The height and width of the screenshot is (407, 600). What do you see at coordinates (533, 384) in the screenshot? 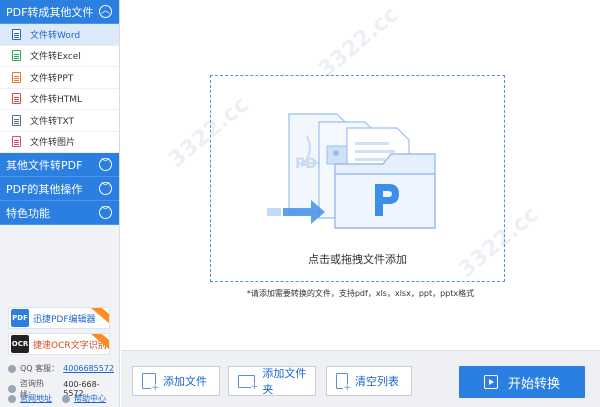
I see `start-convert-label: 开始转换` at bounding box center [533, 384].